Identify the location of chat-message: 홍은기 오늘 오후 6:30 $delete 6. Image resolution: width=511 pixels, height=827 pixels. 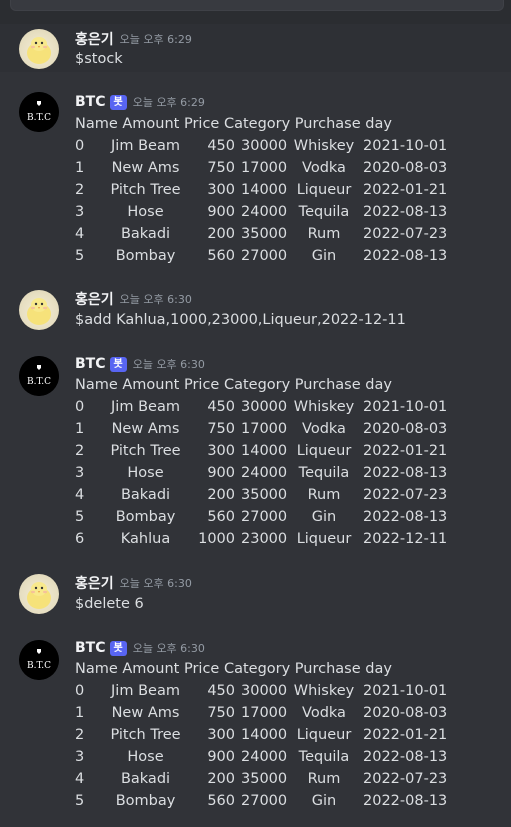
(255, 594).